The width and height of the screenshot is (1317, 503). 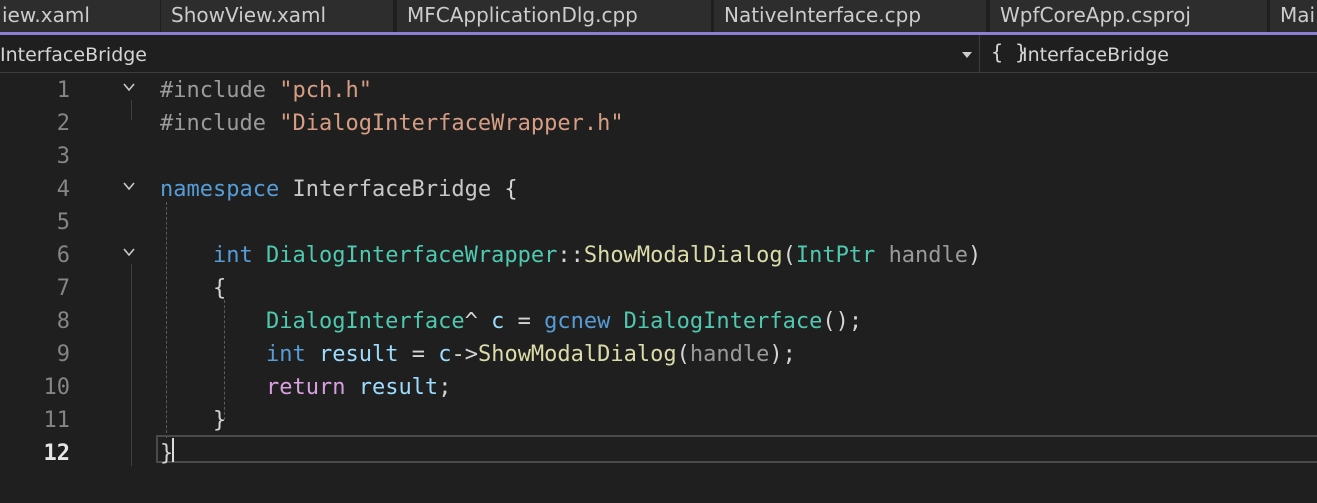 I want to click on line-number: 5, so click(x=63, y=222).